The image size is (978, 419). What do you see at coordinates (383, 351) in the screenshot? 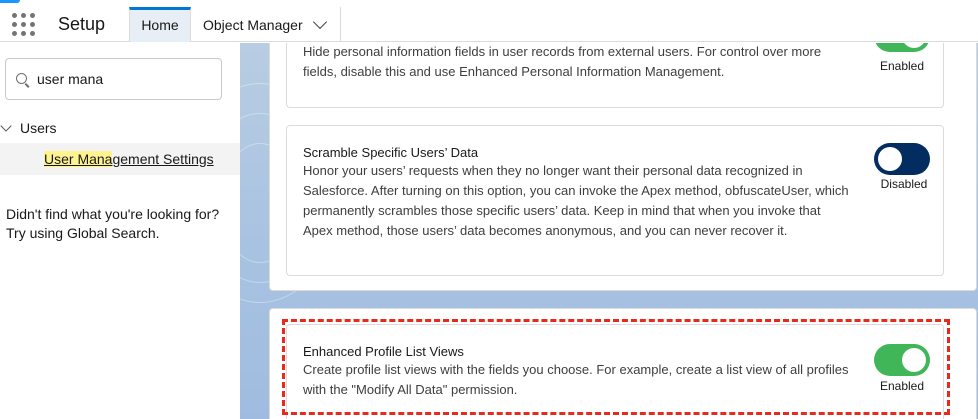
I see `setting-title: Enhanced Profile List Views` at bounding box center [383, 351].